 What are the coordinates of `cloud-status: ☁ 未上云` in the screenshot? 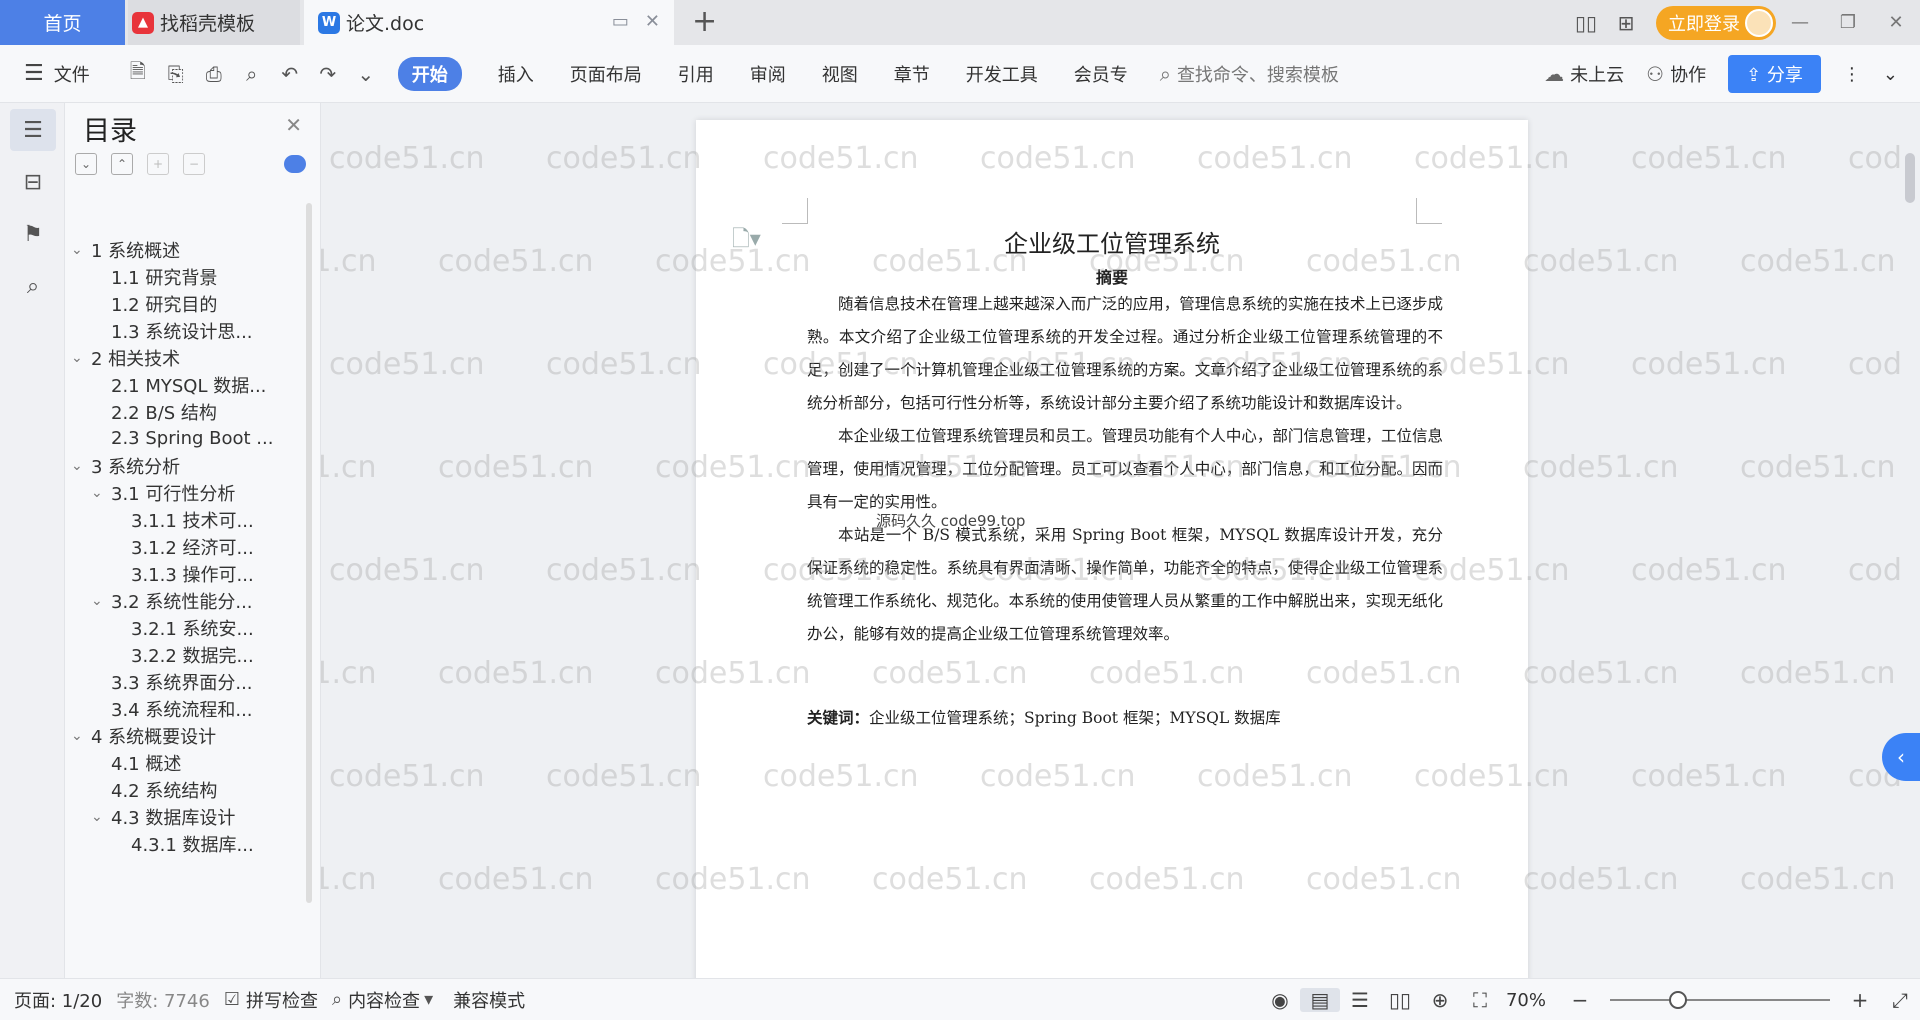 It's located at (1584, 74).